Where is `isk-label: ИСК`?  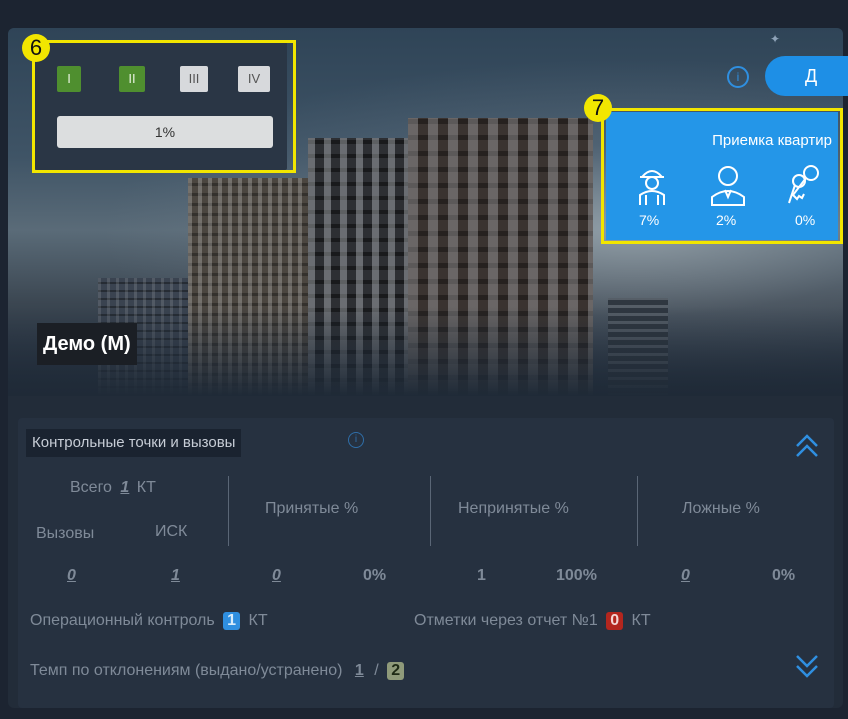
isk-label: ИСК is located at coordinates (171, 531).